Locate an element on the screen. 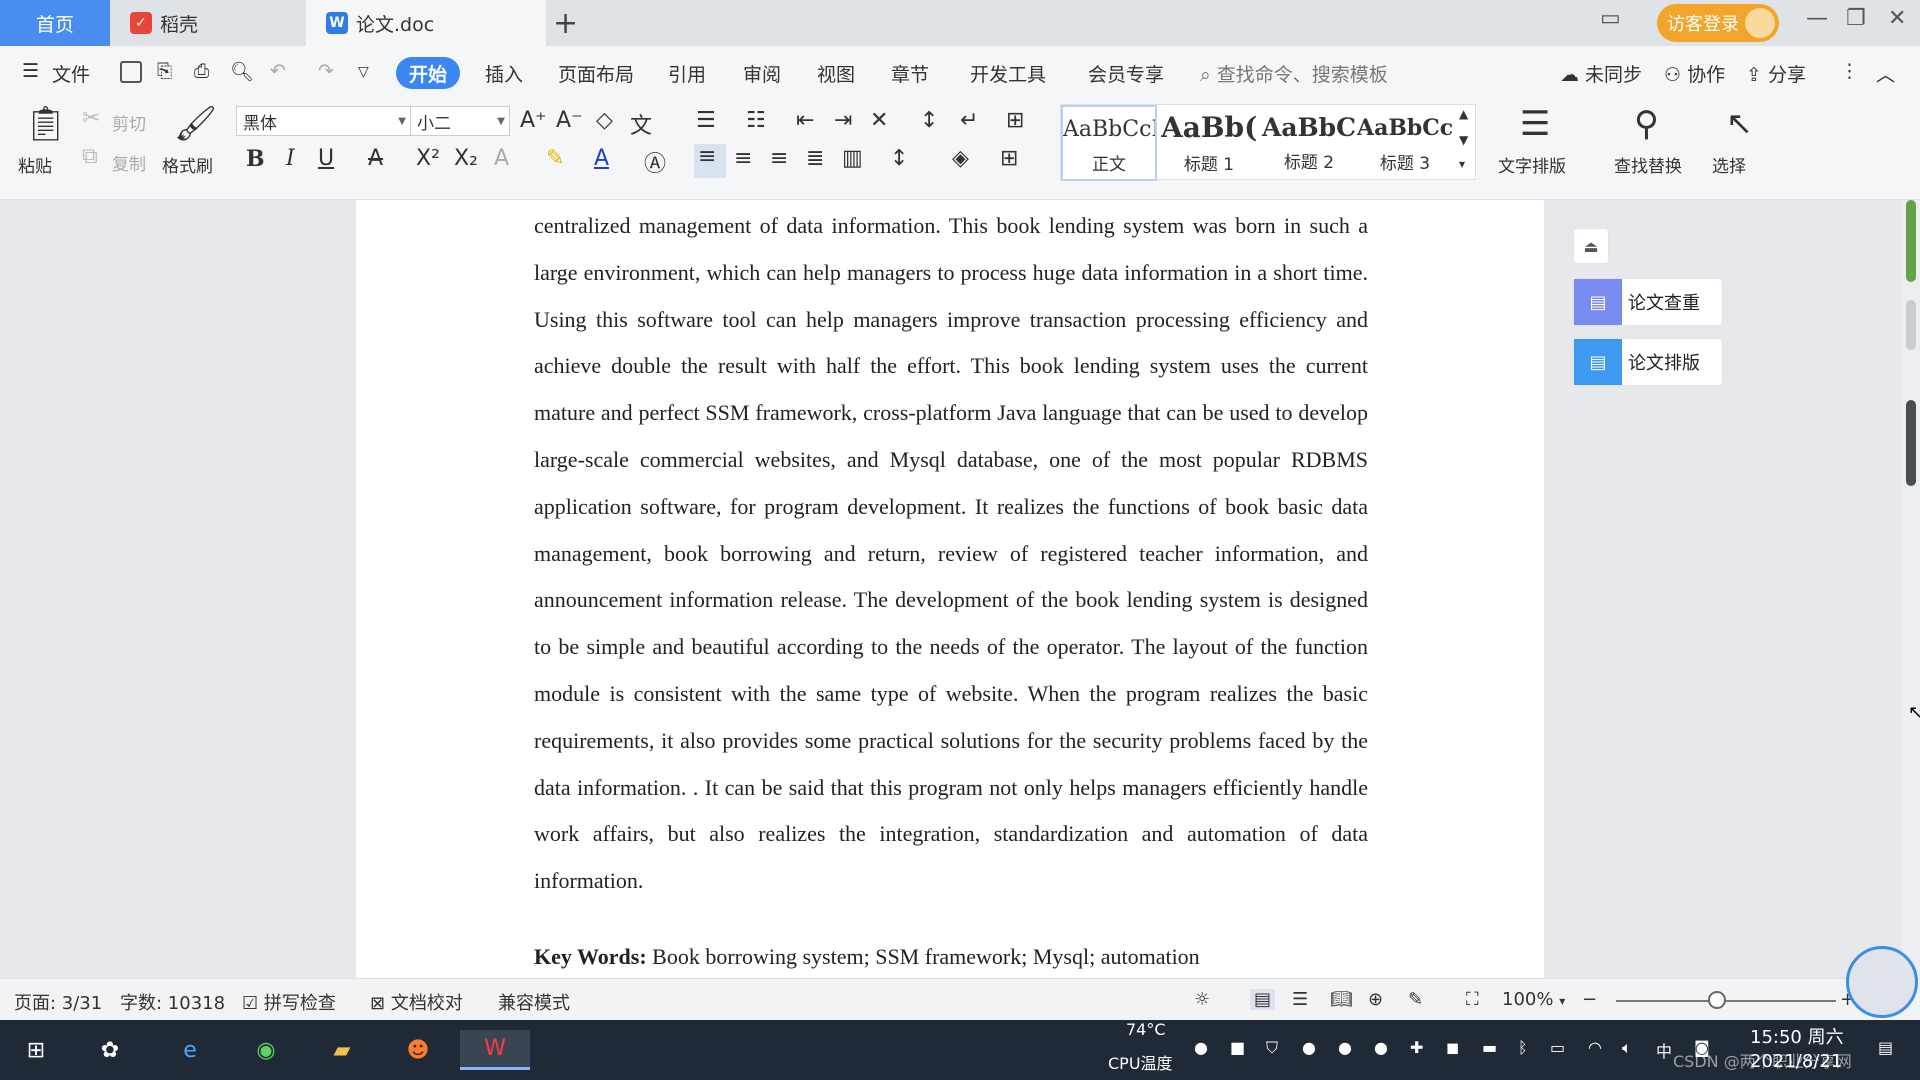 The width and height of the screenshot is (1920, 1080). redo-icon: ↷ is located at coordinates (326, 71).